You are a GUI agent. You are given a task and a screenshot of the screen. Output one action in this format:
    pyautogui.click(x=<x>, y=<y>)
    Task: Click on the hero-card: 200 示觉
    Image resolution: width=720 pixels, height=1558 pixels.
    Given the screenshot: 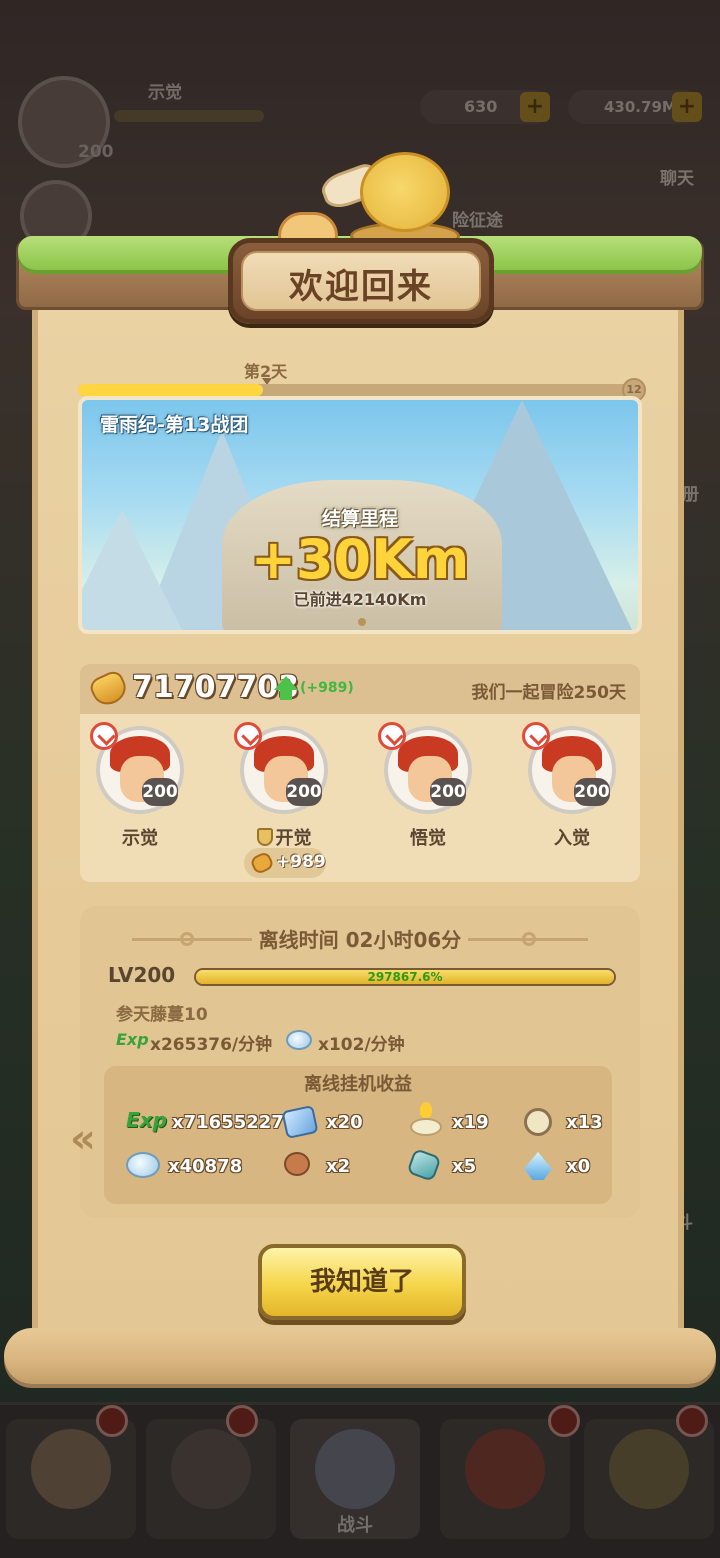 What is the action you would take?
    pyautogui.click(x=140, y=799)
    